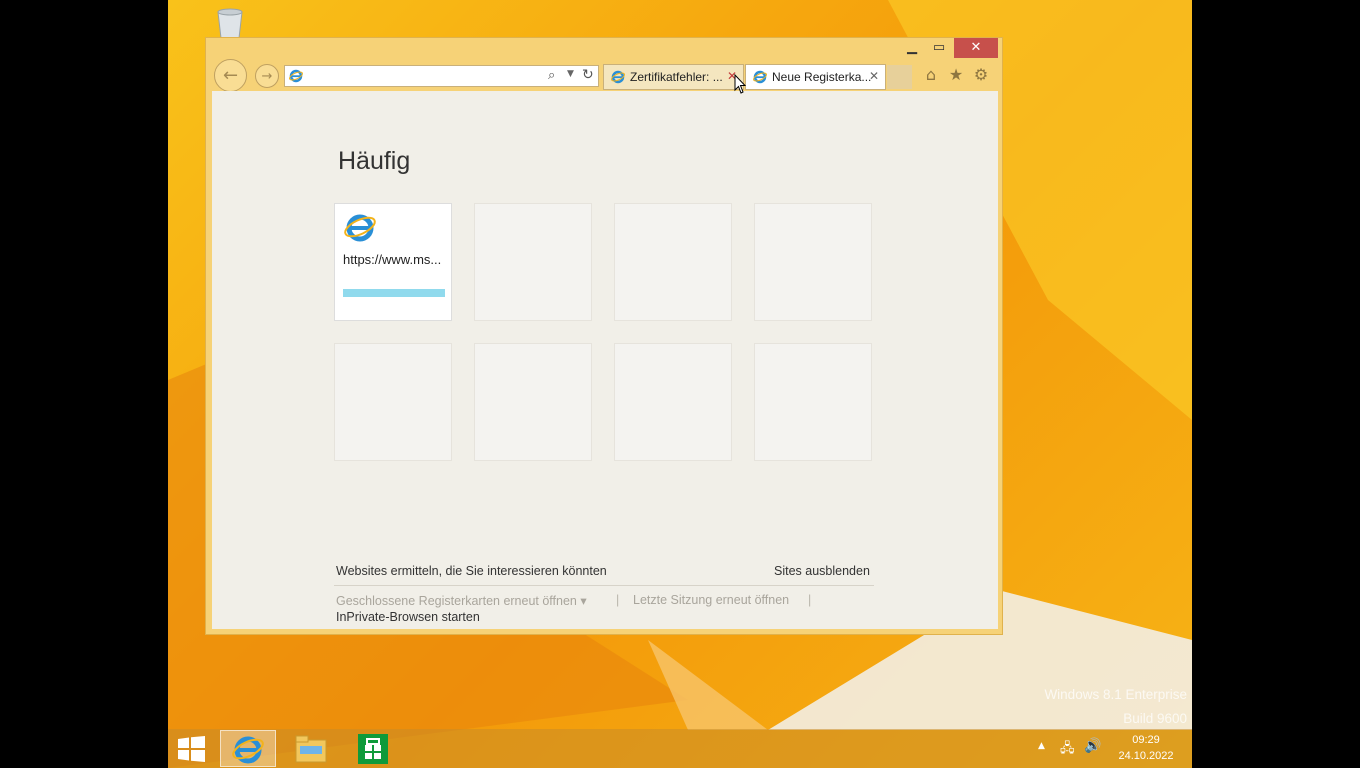 The width and height of the screenshot is (1360, 768). Describe the element at coordinates (588, 75) in the screenshot. I see `refresh-icon: ↻` at that location.